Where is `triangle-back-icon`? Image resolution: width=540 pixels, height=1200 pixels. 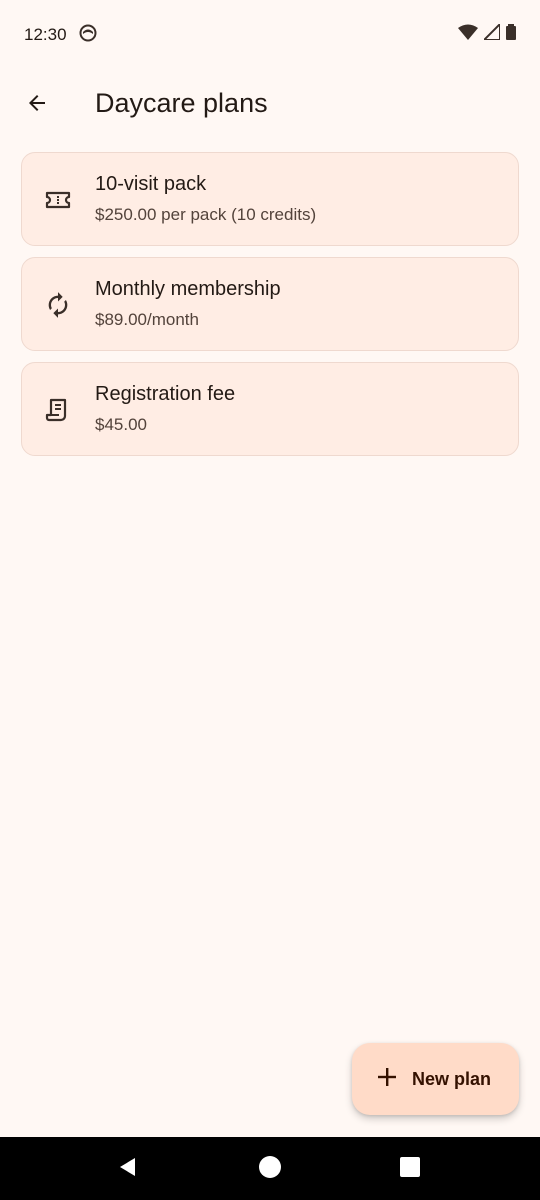
triangle-back-icon is located at coordinates (128, 1169).